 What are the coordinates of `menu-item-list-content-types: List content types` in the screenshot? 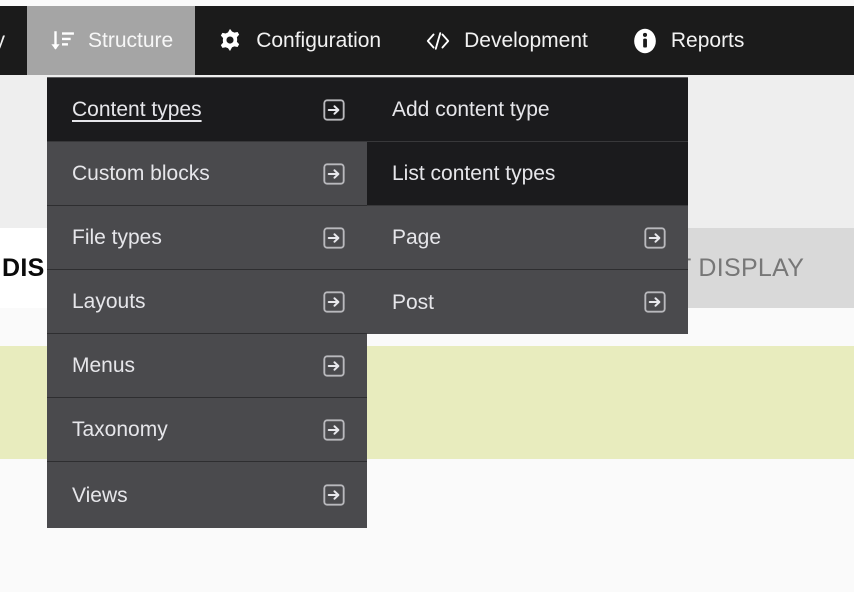 It's located at (527, 174).